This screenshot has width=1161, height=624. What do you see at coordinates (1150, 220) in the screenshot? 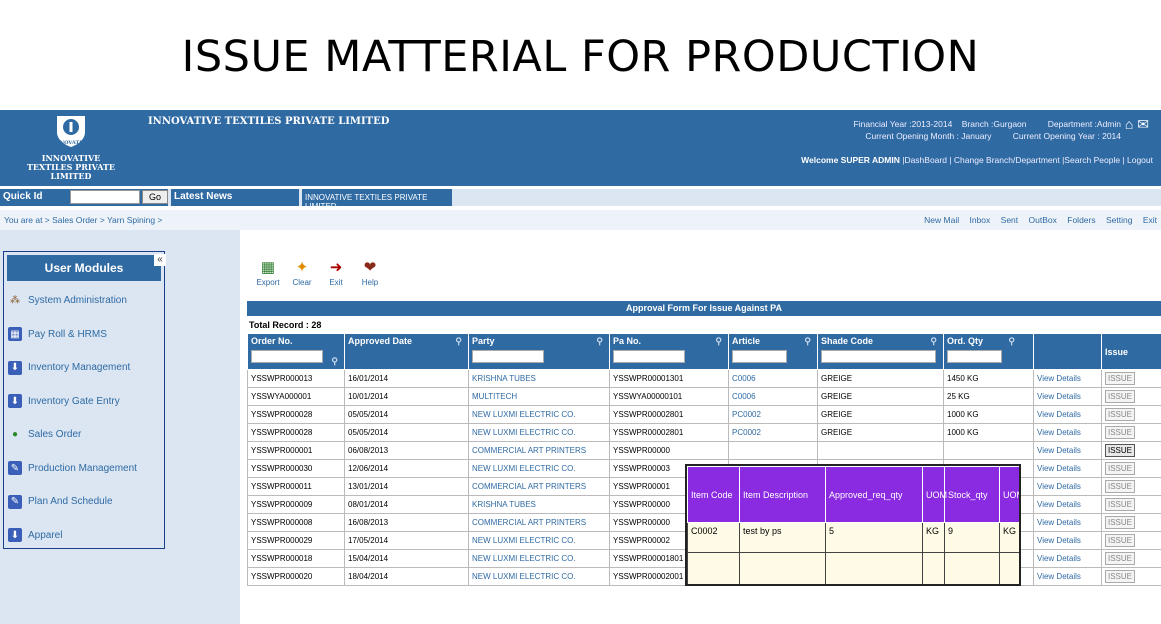
I see `mail-nav-exit: Exit` at bounding box center [1150, 220].